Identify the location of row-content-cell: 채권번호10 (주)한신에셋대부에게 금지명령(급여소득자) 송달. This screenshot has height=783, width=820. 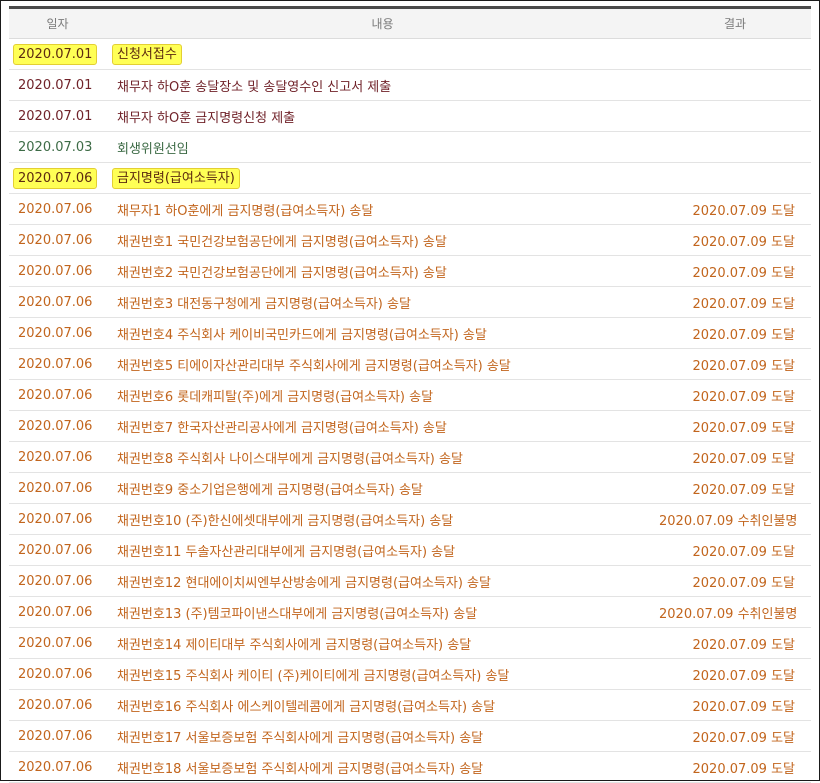
(382, 519).